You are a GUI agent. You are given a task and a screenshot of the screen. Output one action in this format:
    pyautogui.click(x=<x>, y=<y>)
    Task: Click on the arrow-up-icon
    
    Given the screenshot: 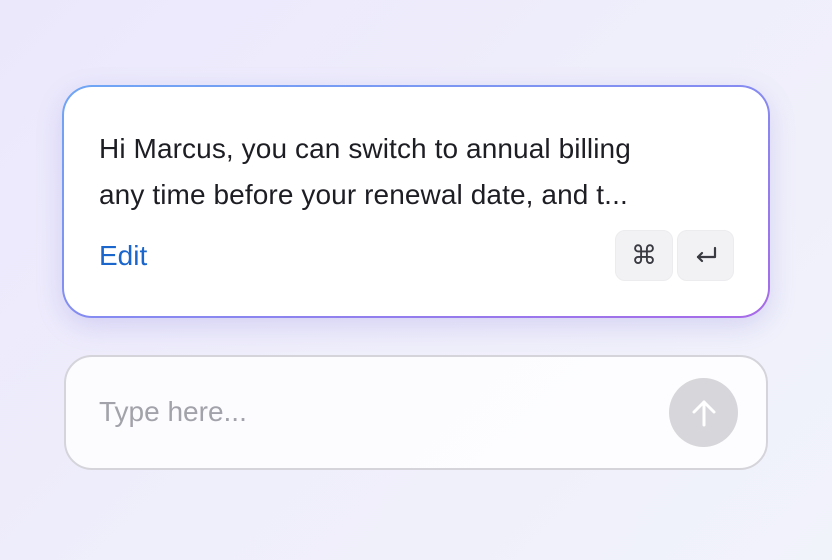 What is the action you would take?
    pyautogui.click(x=703, y=413)
    